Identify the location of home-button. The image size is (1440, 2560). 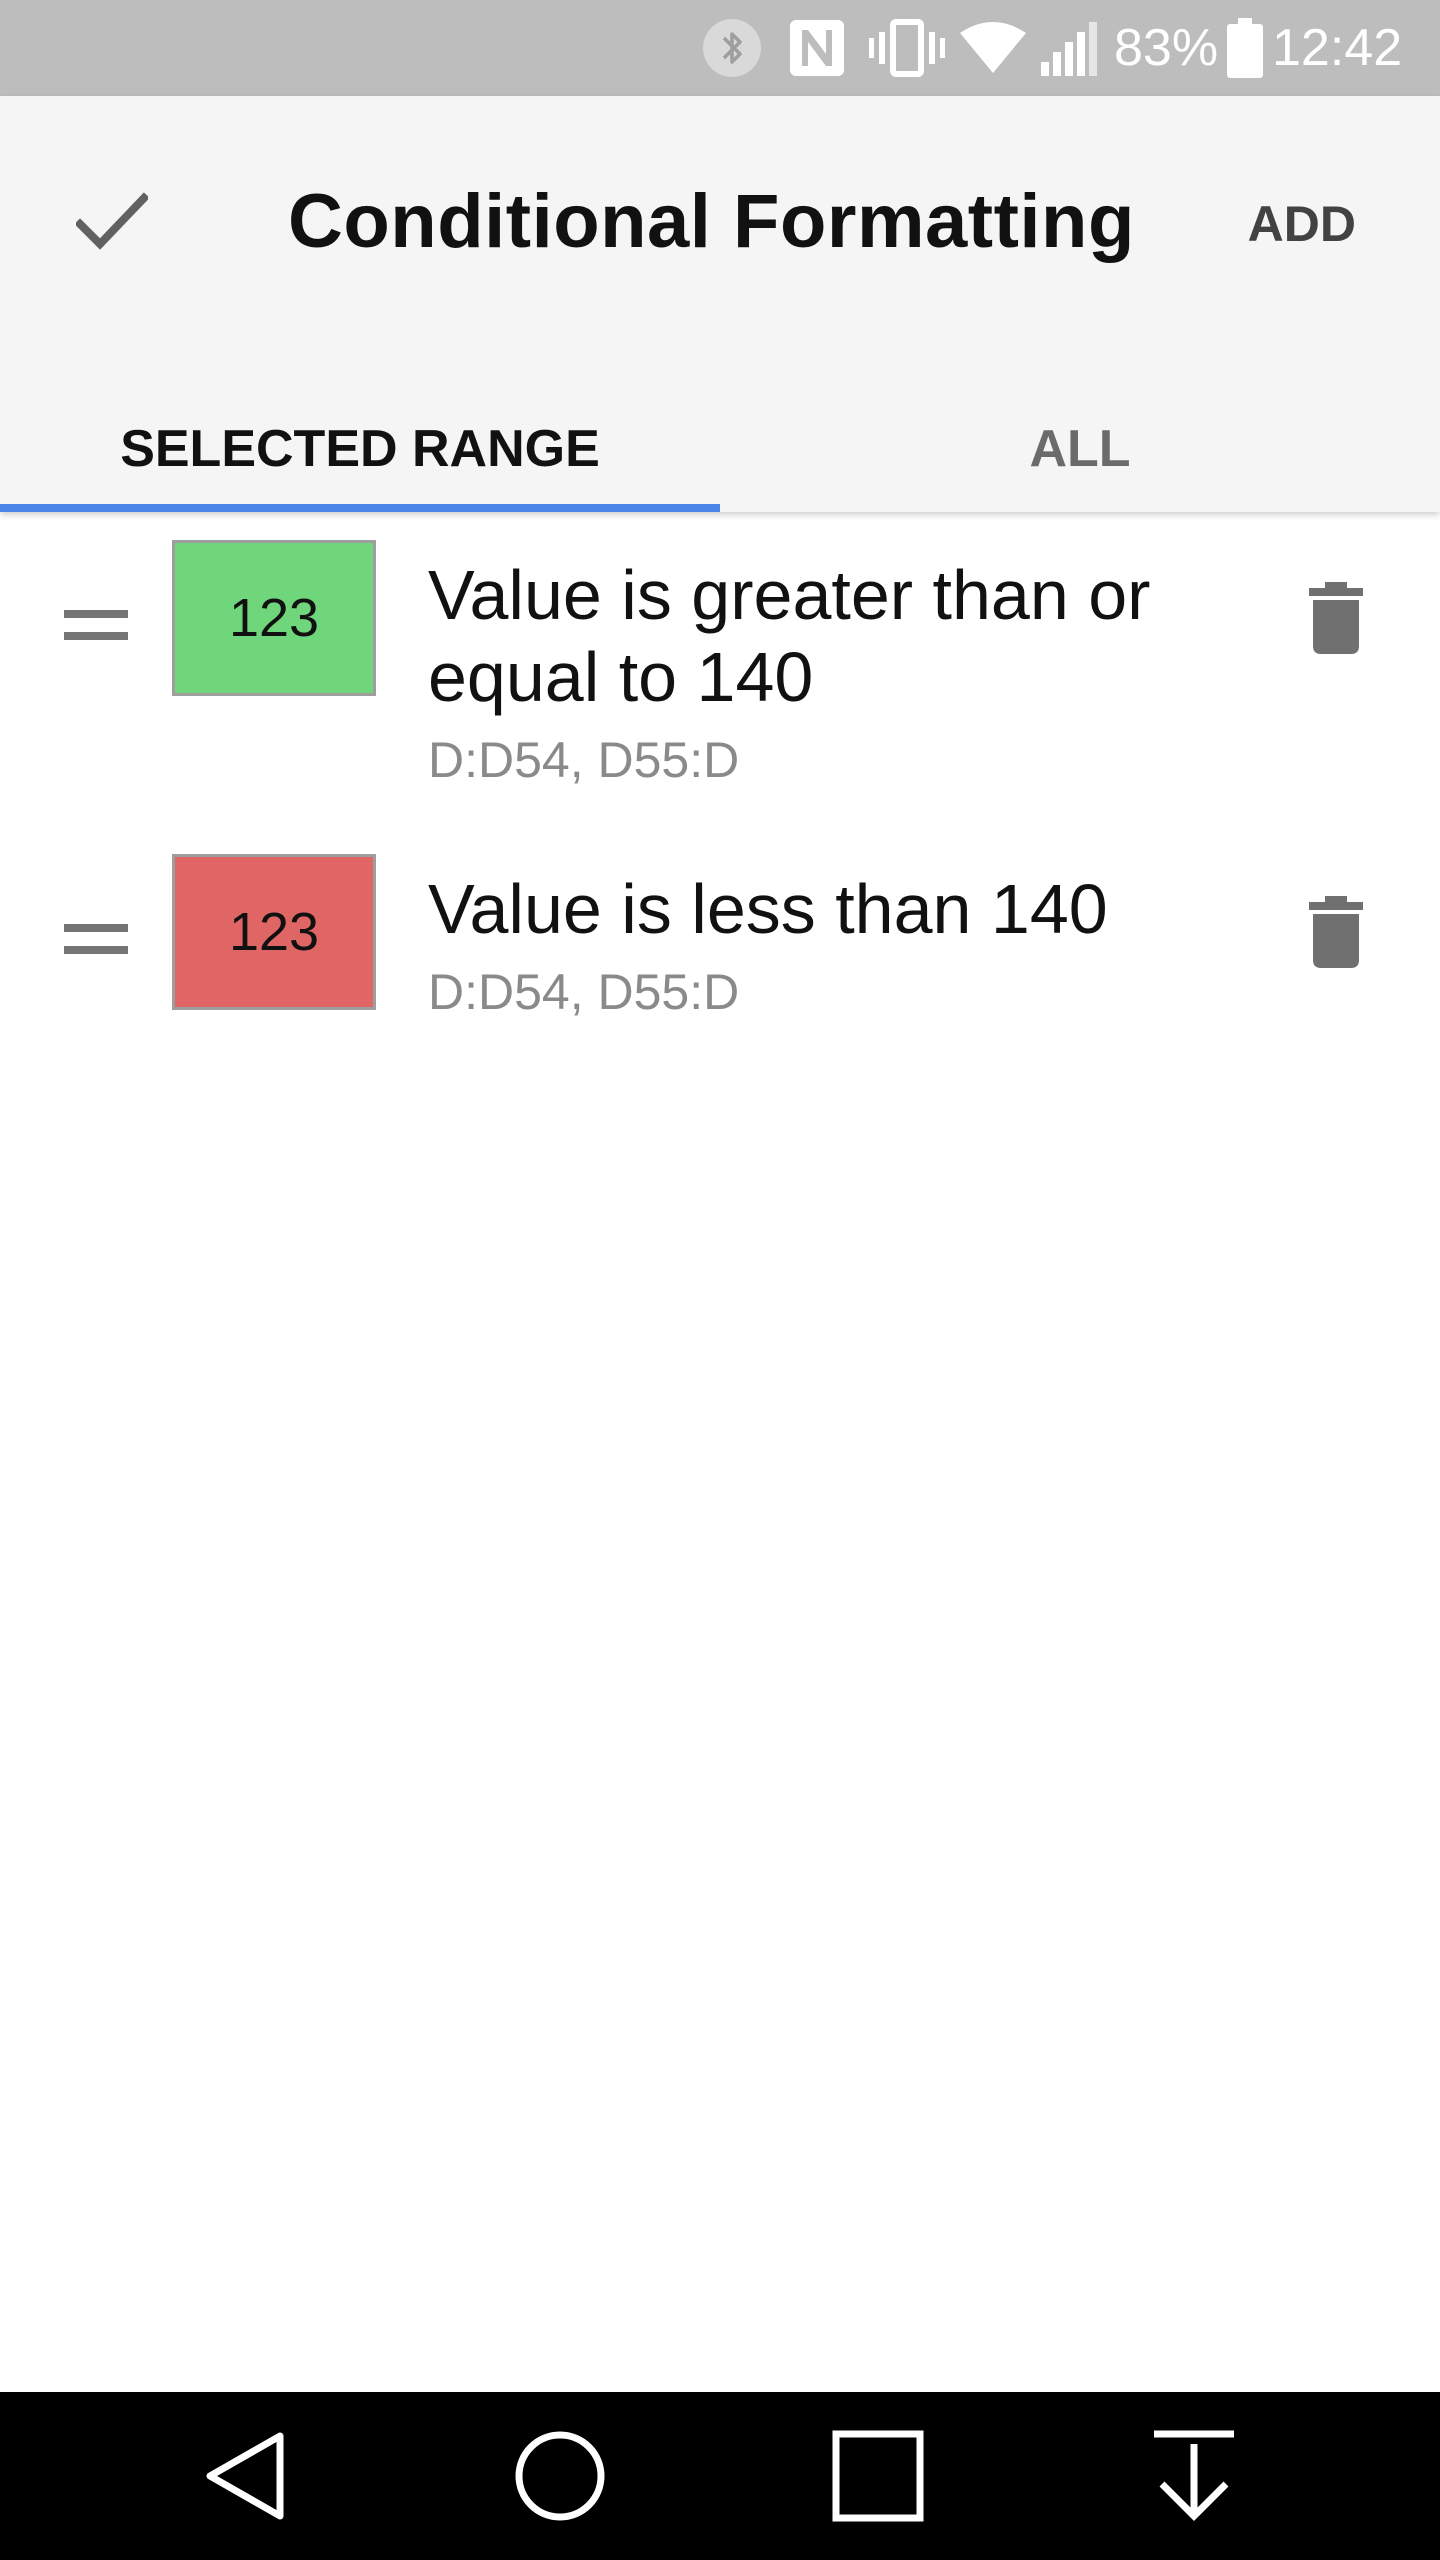
(560, 2476).